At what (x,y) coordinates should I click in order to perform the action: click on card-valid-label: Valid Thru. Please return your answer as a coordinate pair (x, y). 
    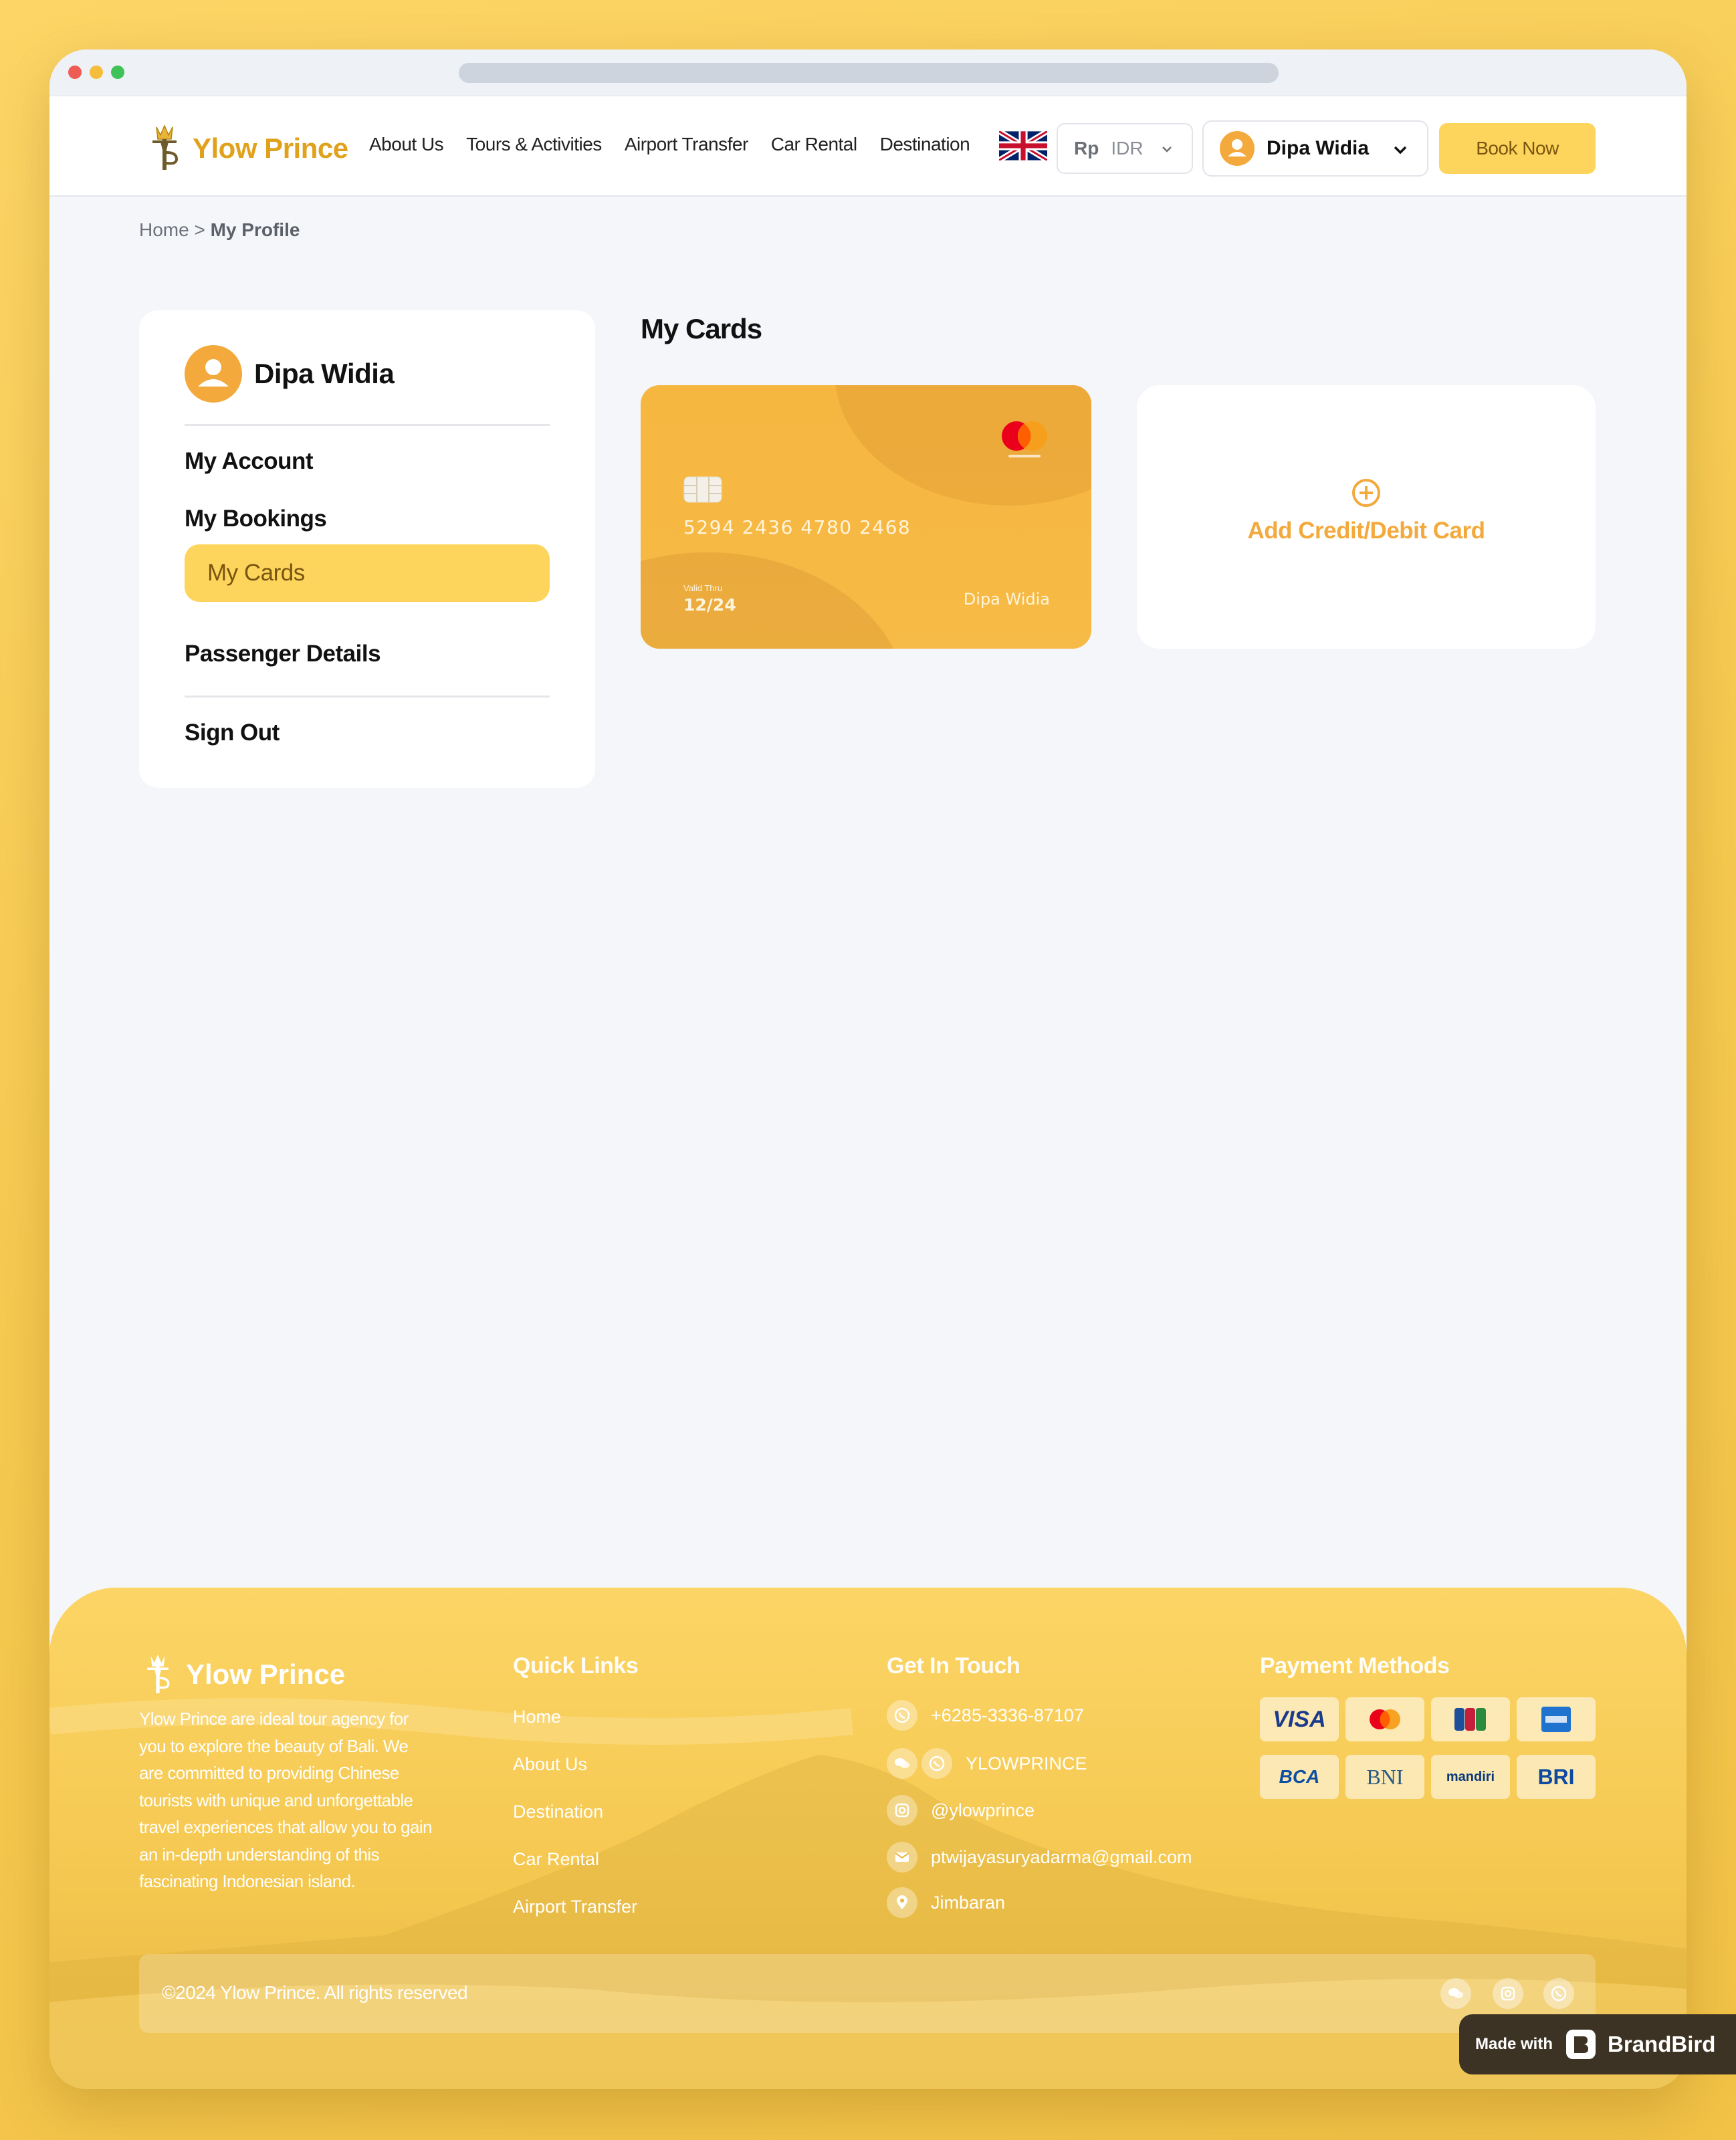
    Looking at the image, I should click on (703, 588).